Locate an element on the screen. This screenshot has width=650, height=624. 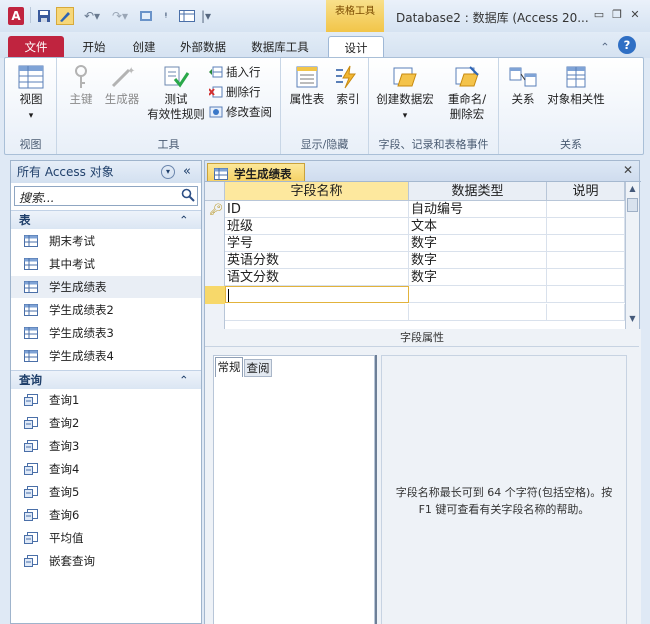
tab-lookup: 查阅 is located at coordinates (258, 368).